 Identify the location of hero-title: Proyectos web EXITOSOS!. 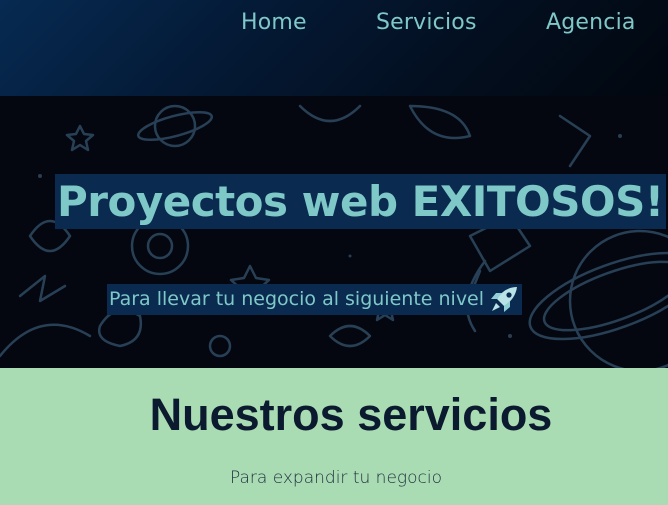
(360, 202).